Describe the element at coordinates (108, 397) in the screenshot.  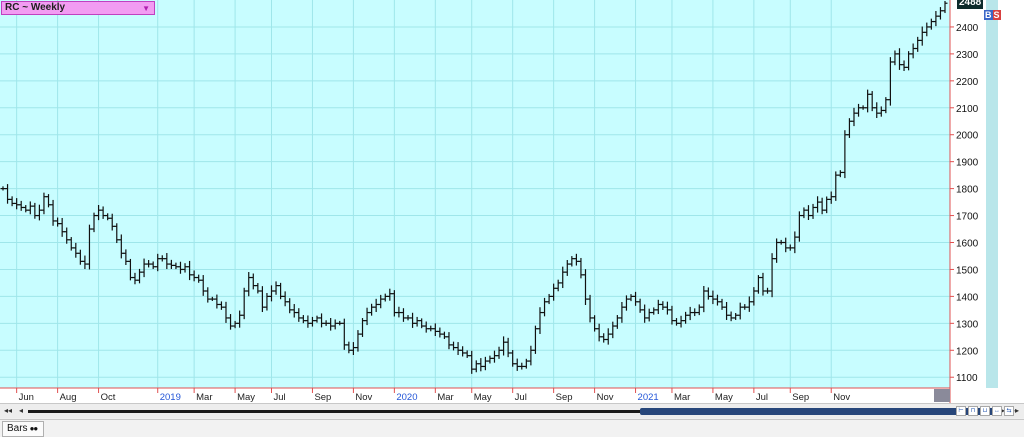
I see `time-tick-label: Oct` at that location.